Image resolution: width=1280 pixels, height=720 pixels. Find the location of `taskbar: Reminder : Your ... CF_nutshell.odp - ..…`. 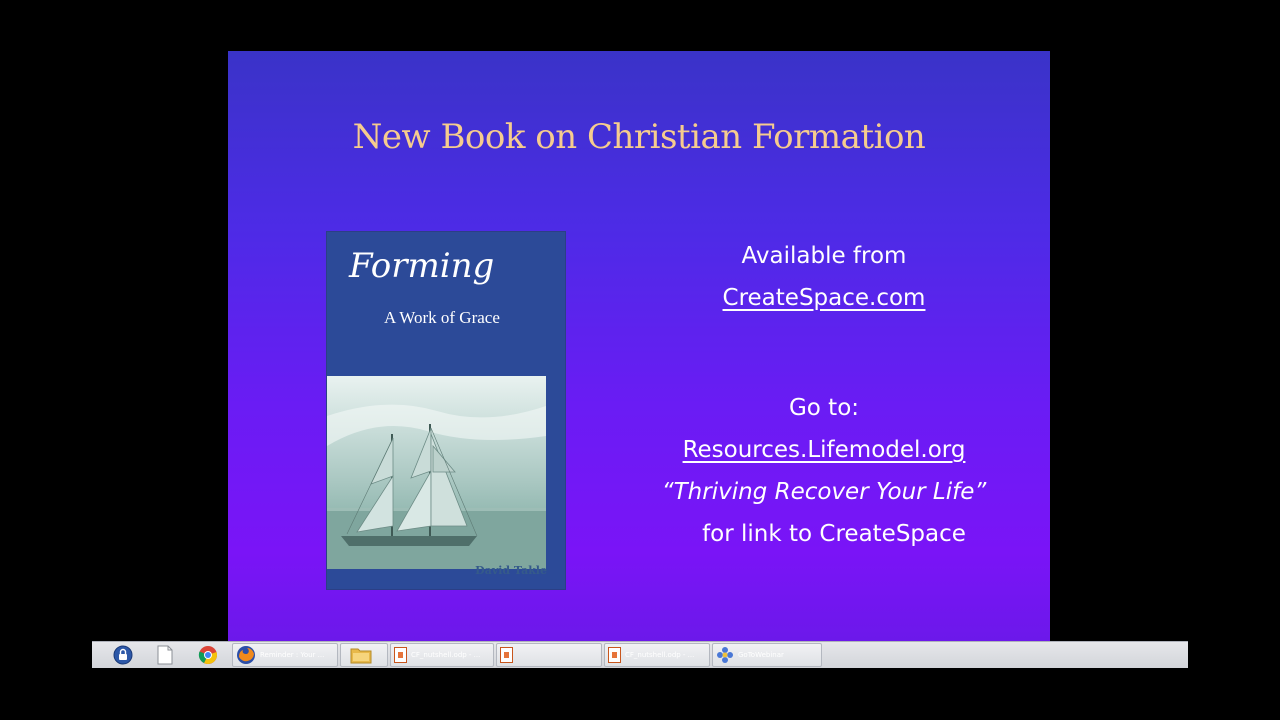

taskbar: Reminder : Your ... CF_nutshell.odp - ..… is located at coordinates (640, 654).